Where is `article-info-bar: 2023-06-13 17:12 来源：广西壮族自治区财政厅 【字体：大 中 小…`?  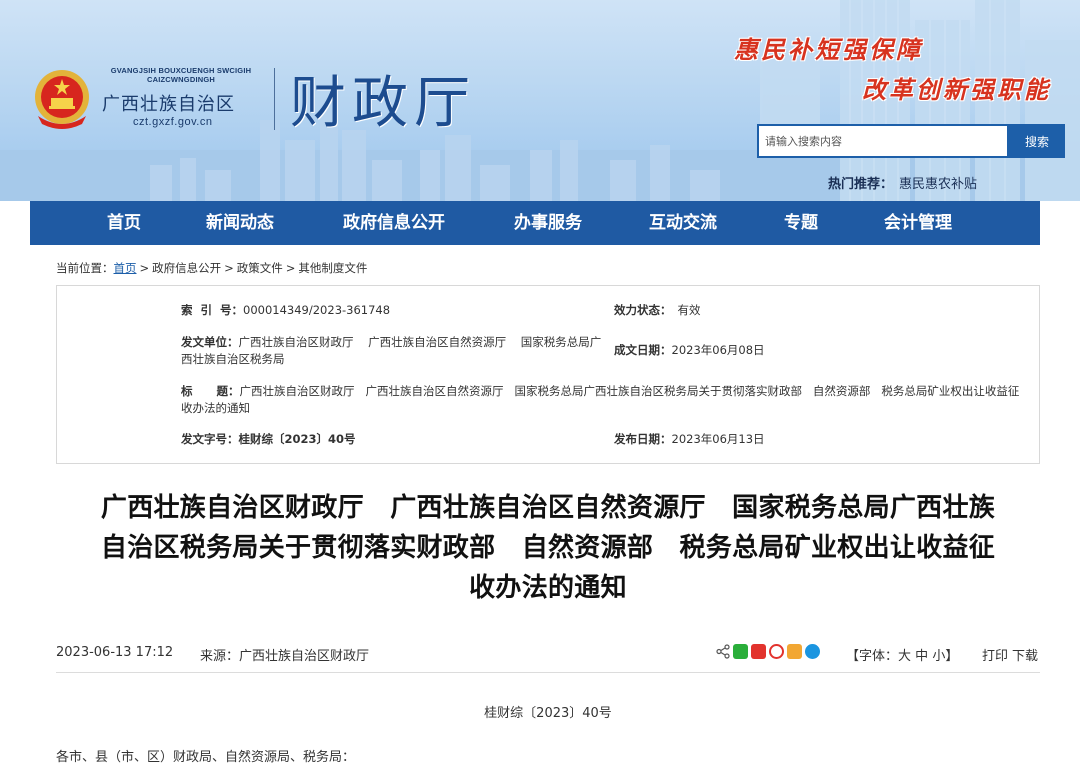
article-info-bar: 2023-06-13 17:12 来源：广西壮族自治区财政厅 【字体：大 中 小… is located at coordinates (548, 658).